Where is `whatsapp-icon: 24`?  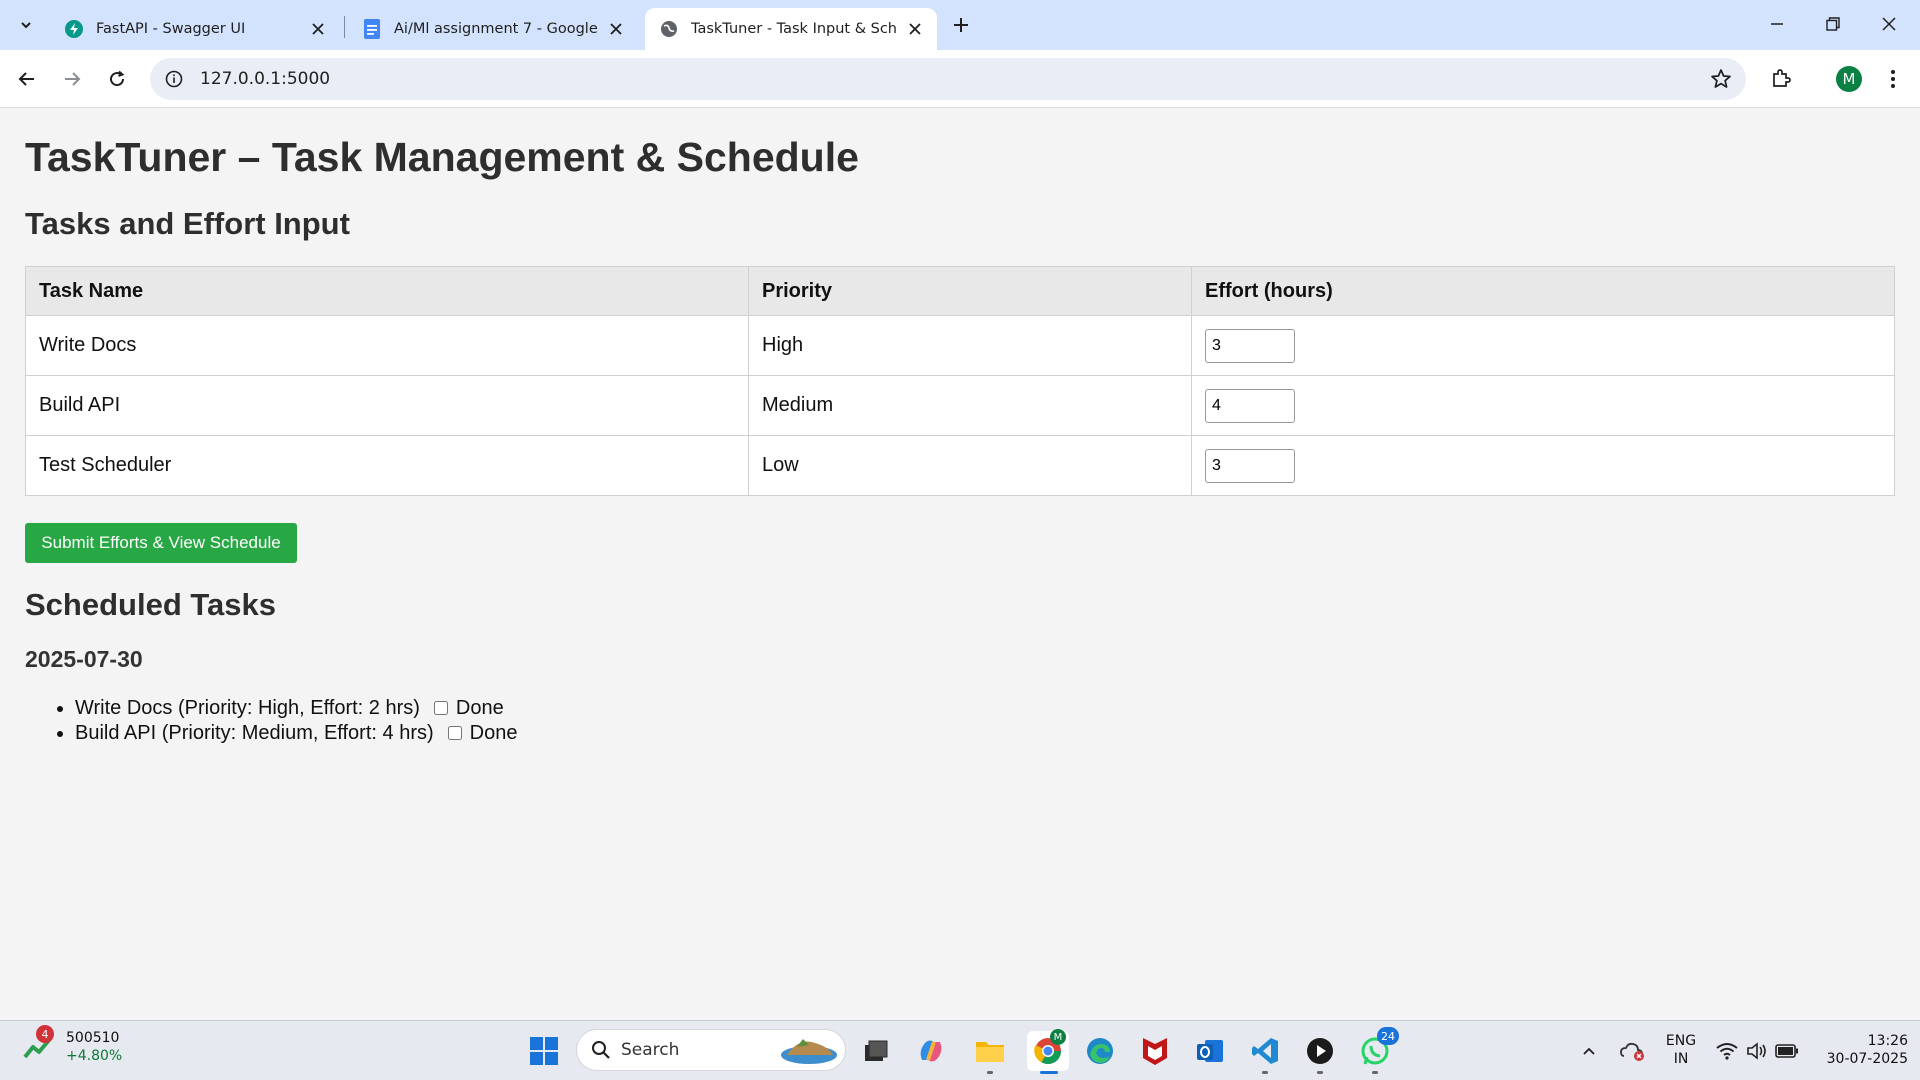 whatsapp-icon: 24 is located at coordinates (1378, 1048).